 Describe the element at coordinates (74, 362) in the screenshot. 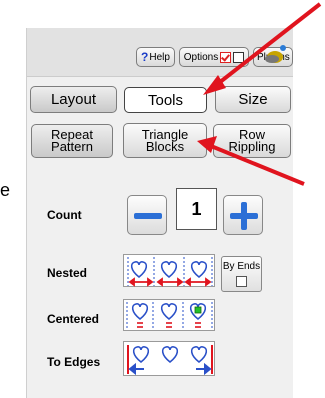

I see `to-edges-label: To Edges` at that location.